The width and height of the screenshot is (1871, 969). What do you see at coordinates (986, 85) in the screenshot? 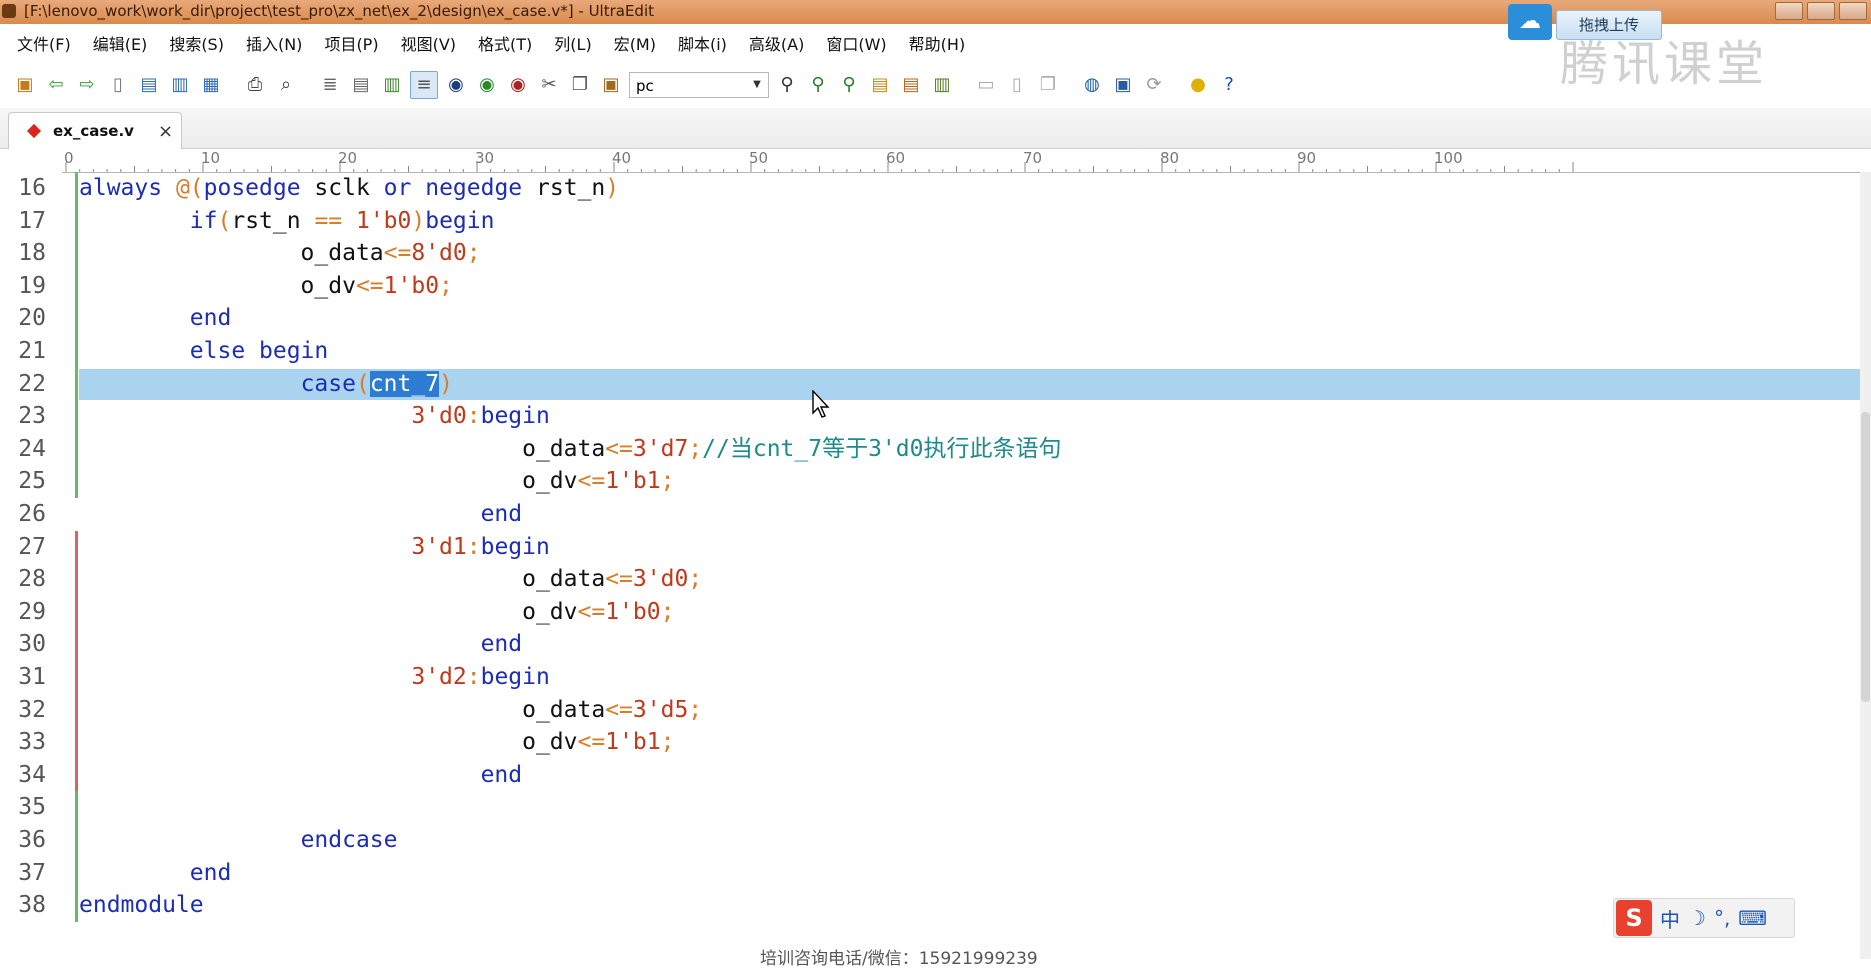
I see `split-horizontal-icon: ▭` at bounding box center [986, 85].